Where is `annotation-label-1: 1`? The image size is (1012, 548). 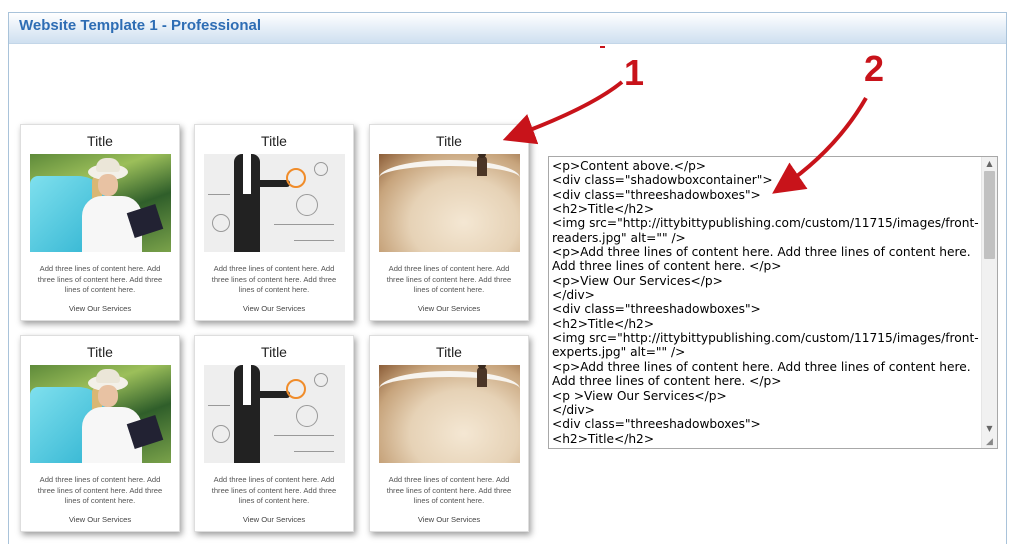 annotation-label-1: 1 is located at coordinates (634, 72).